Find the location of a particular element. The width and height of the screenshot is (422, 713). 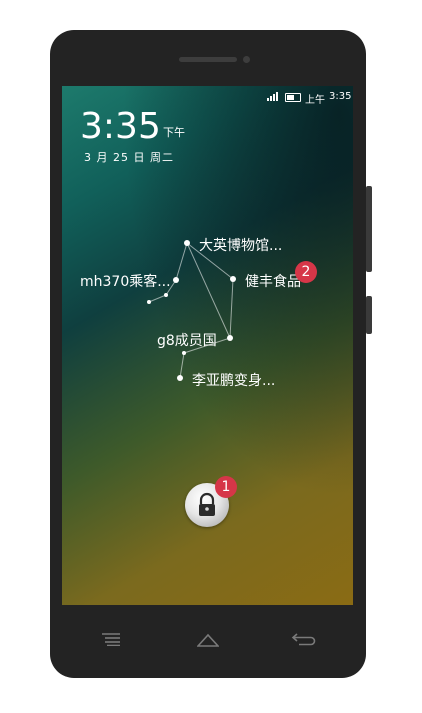

volume-button is located at coordinates (369, 229).